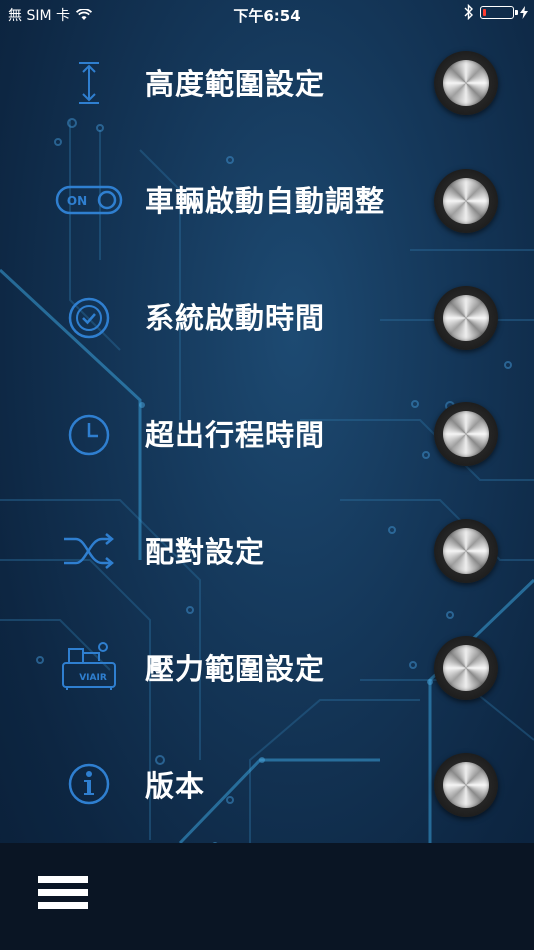 The height and width of the screenshot is (950, 534). I want to click on menu-item-label: 配對設定, so click(205, 552).